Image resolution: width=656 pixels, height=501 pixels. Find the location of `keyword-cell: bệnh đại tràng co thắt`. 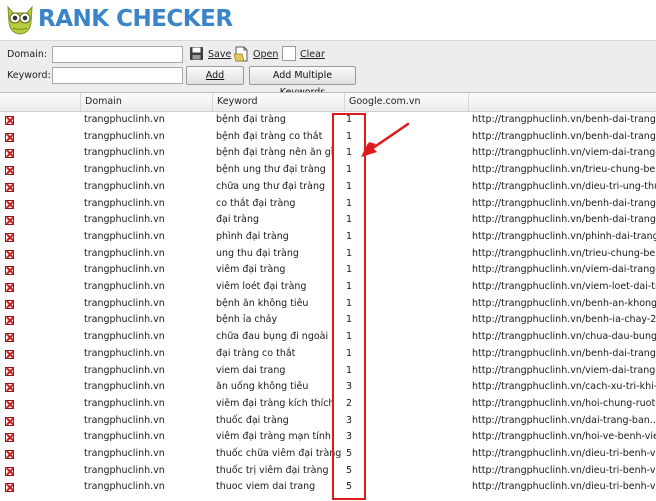

keyword-cell: bệnh đại tràng co thắt is located at coordinates (269, 136).